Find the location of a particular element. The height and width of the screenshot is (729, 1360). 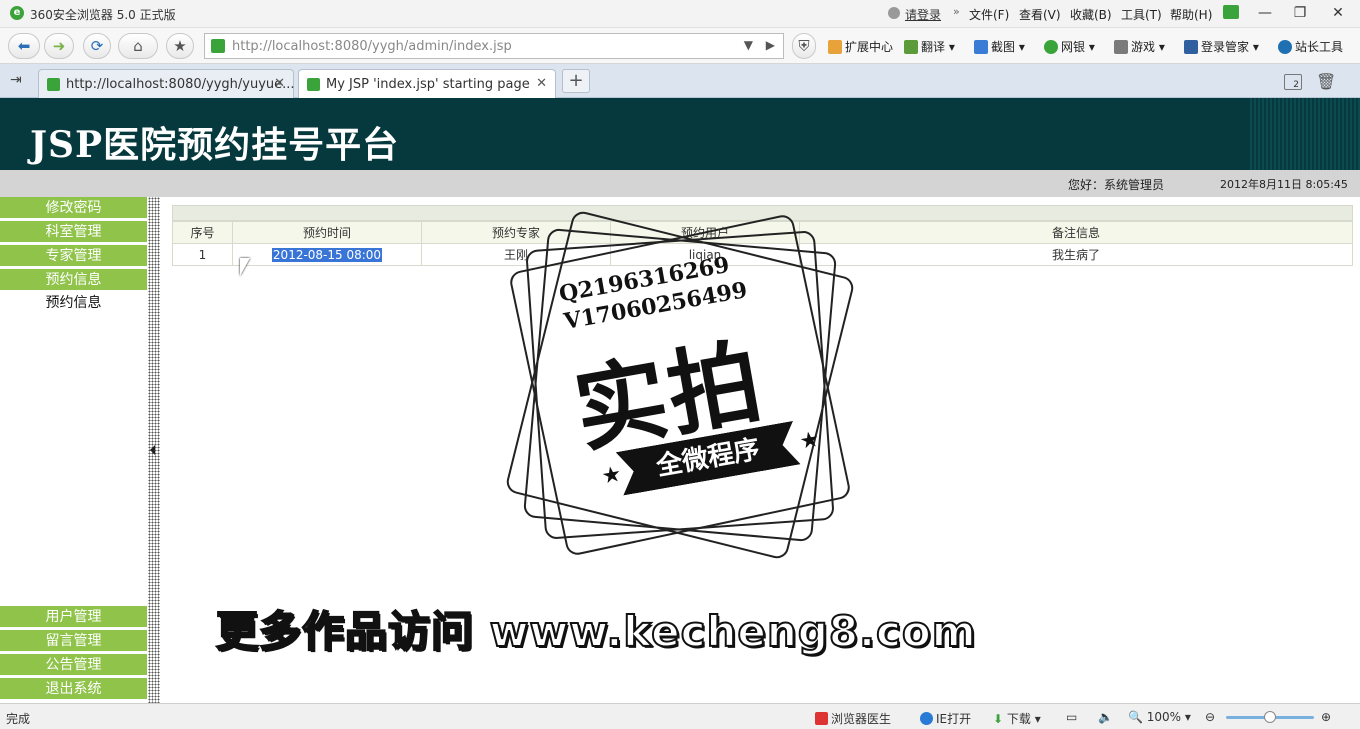

address-dropdown-icon: ▼ is located at coordinates (748, 45).